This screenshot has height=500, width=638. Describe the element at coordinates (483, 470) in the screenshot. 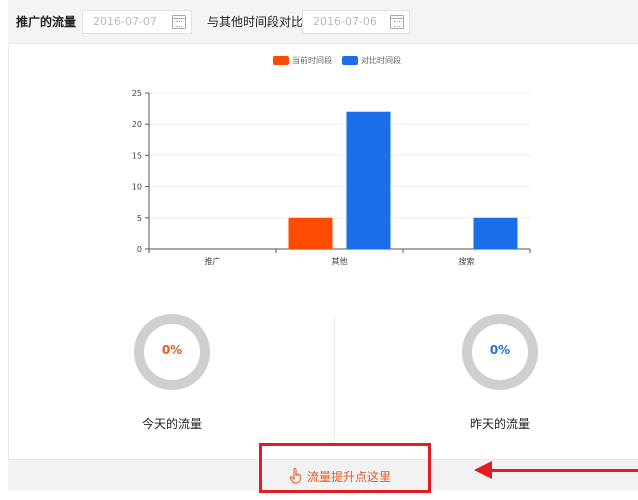

I see `annotation-arrow-head` at that location.